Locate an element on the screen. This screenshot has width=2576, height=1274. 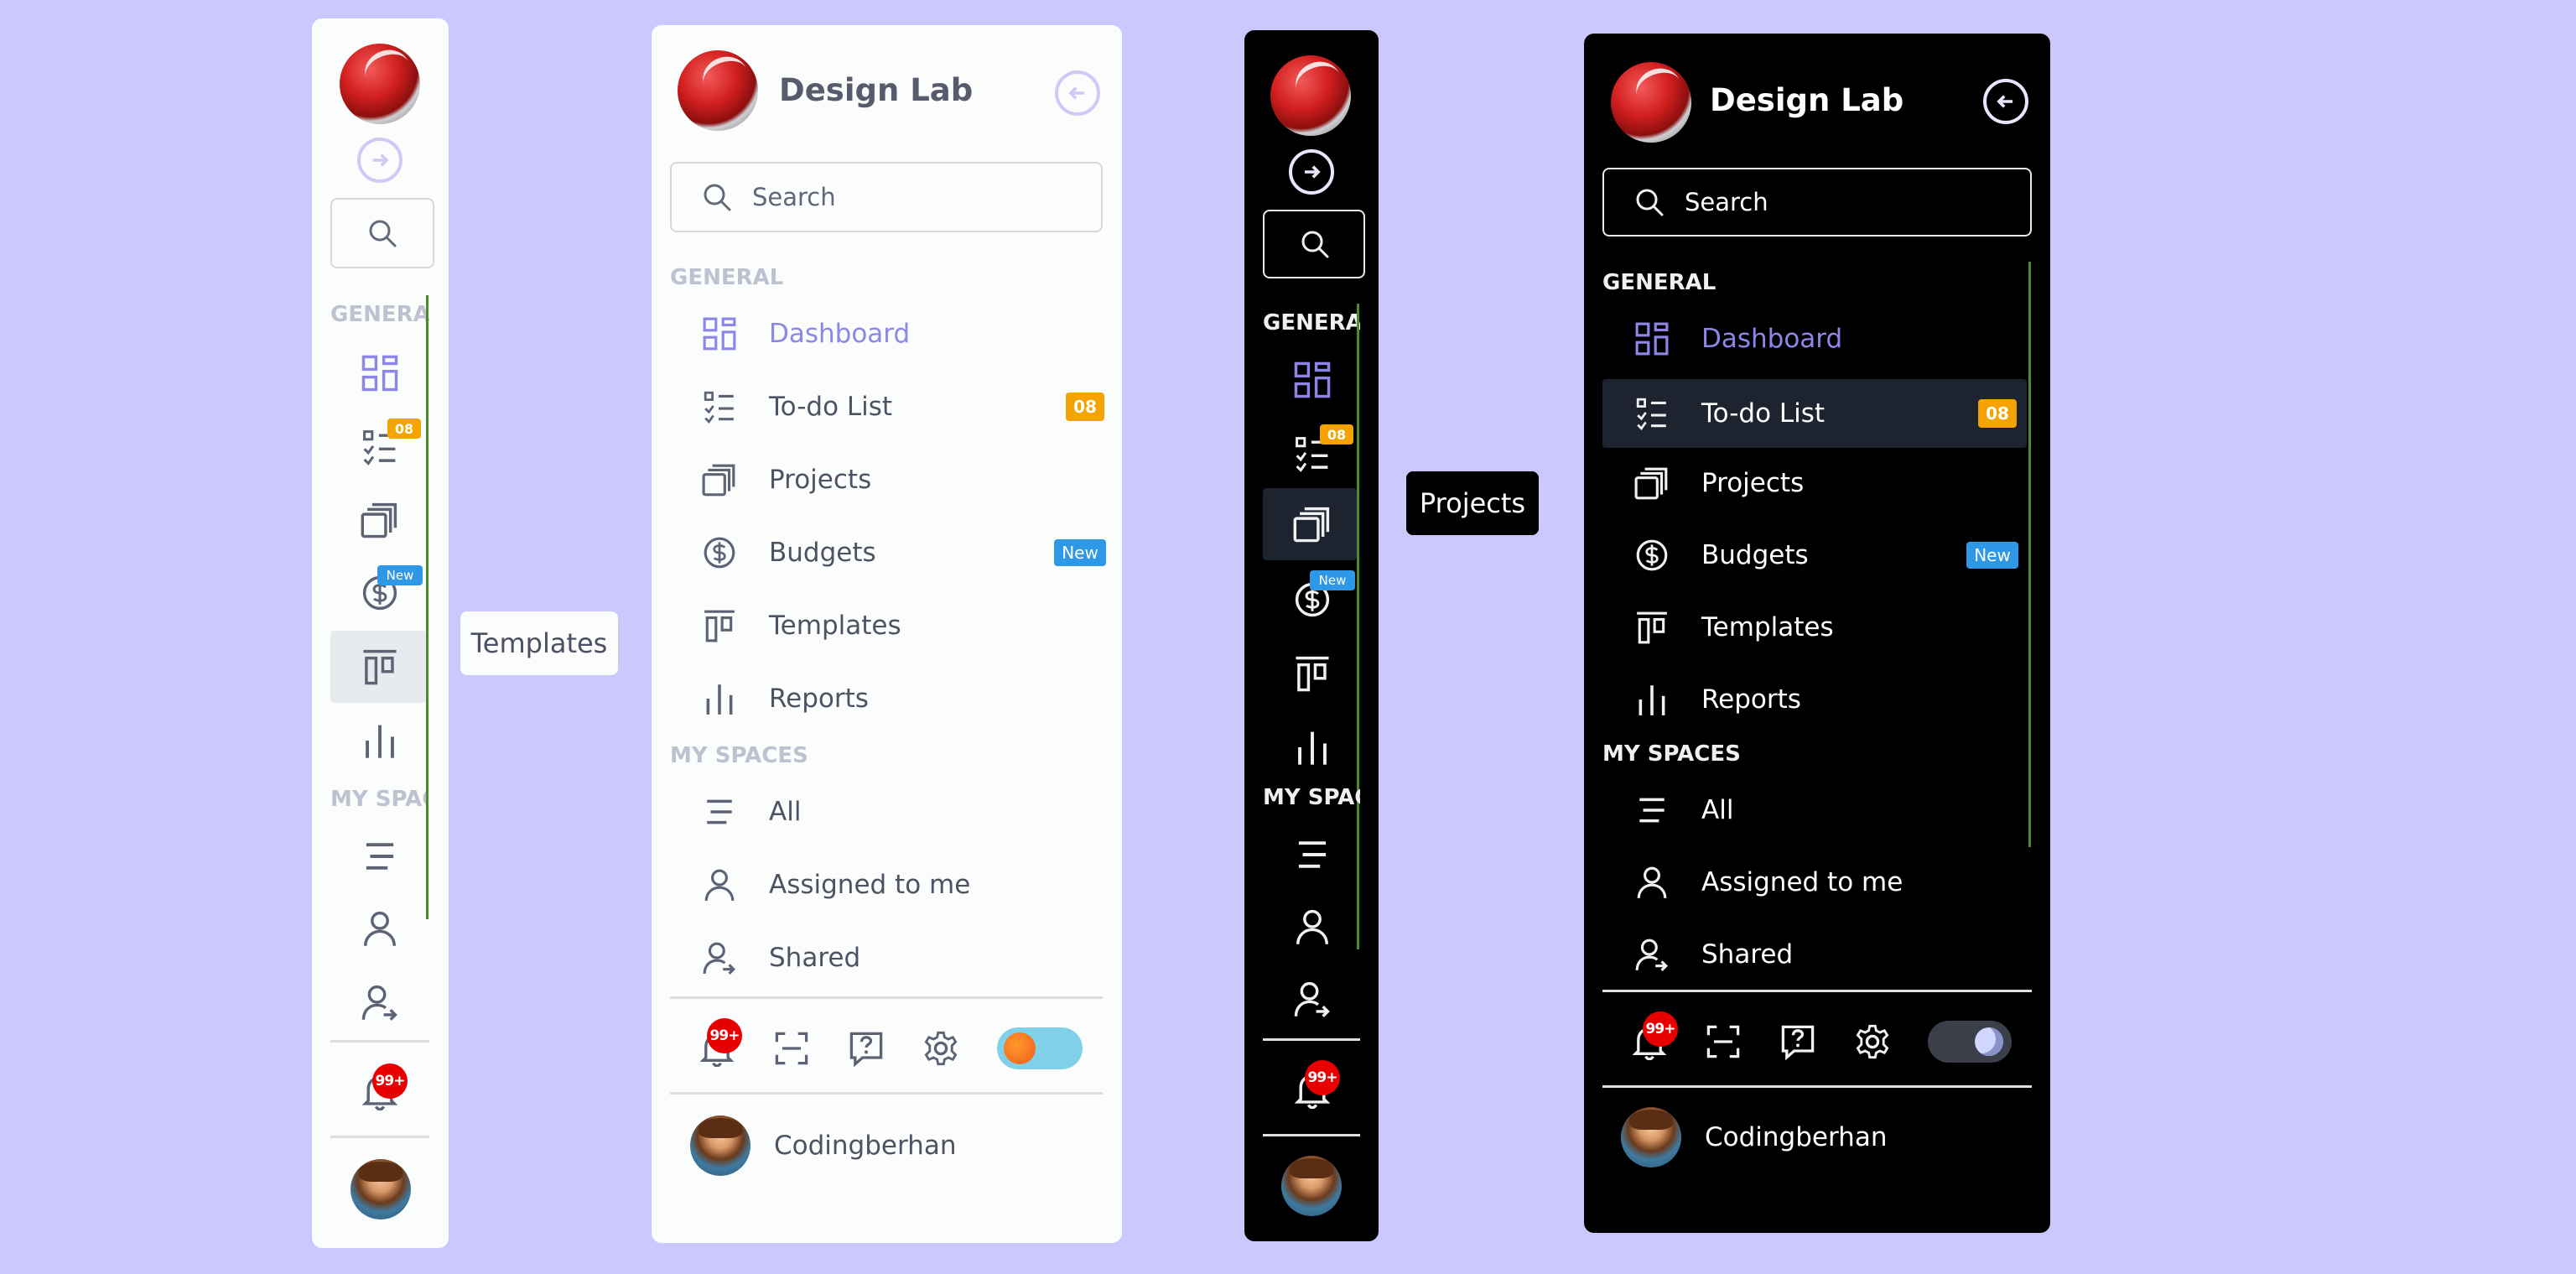
search-placeholder: Search is located at coordinates (1726, 202).